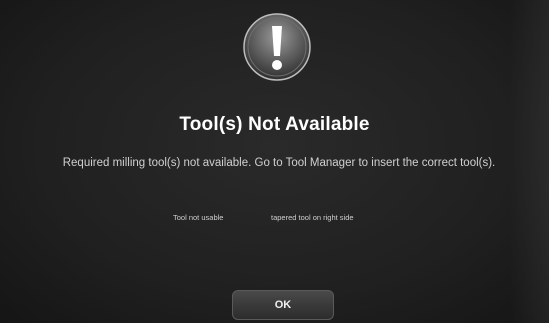 The image size is (549, 323). What do you see at coordinates (274, 124) in the screenshot?
I see `dialog-title: Tool(s) Not Available` at bounding box center [274, 124].